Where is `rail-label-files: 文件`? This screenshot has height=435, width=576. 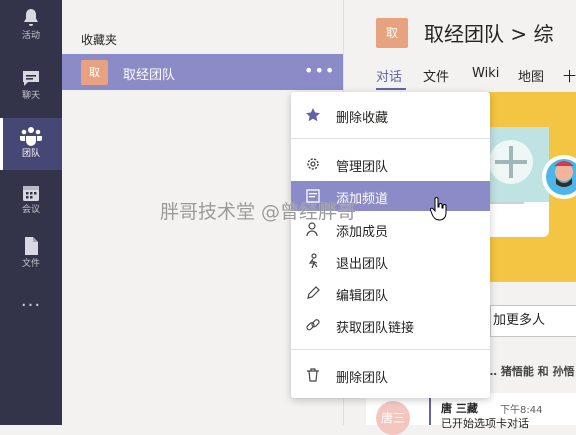
rail-label-files: 文件 is located at coordinates (30, 264).